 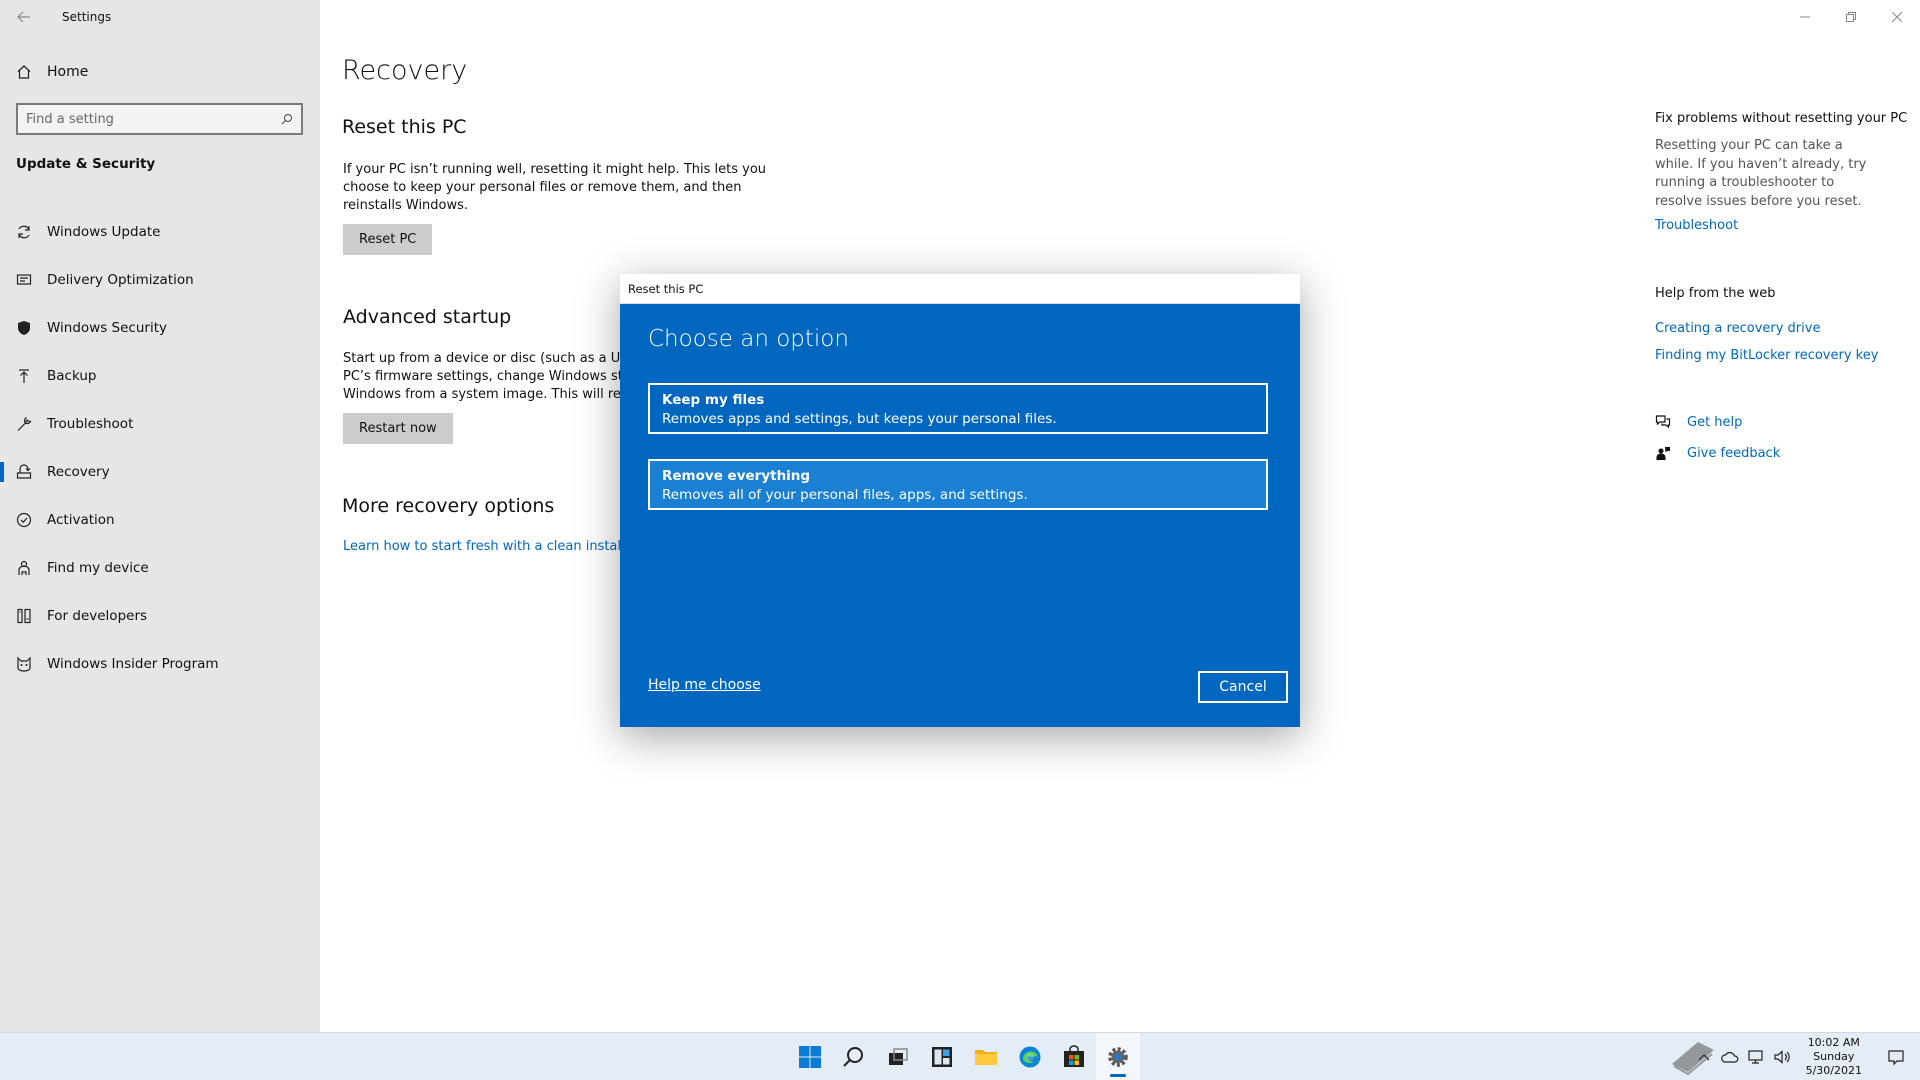 What do you see at coordinates (1896, 1057) in the screenshot?
I see `notification-icon` at bounding box center [1896, 1057].